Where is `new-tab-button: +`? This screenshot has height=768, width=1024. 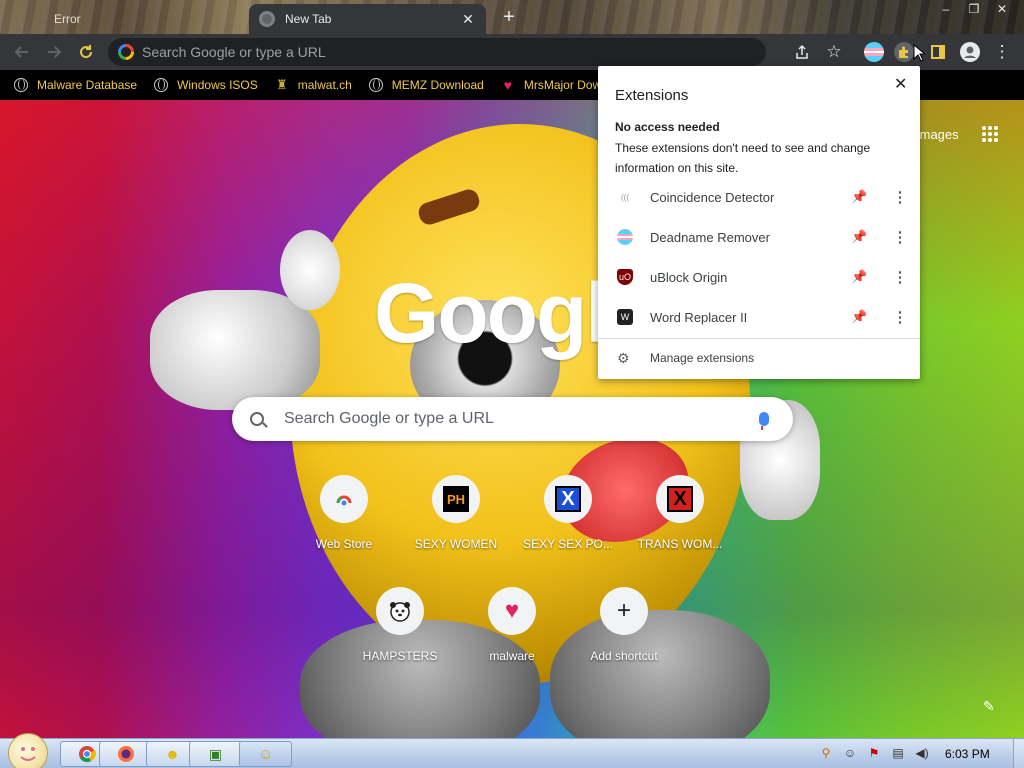 new-tab-button: + is located at coordinates (509, 18).